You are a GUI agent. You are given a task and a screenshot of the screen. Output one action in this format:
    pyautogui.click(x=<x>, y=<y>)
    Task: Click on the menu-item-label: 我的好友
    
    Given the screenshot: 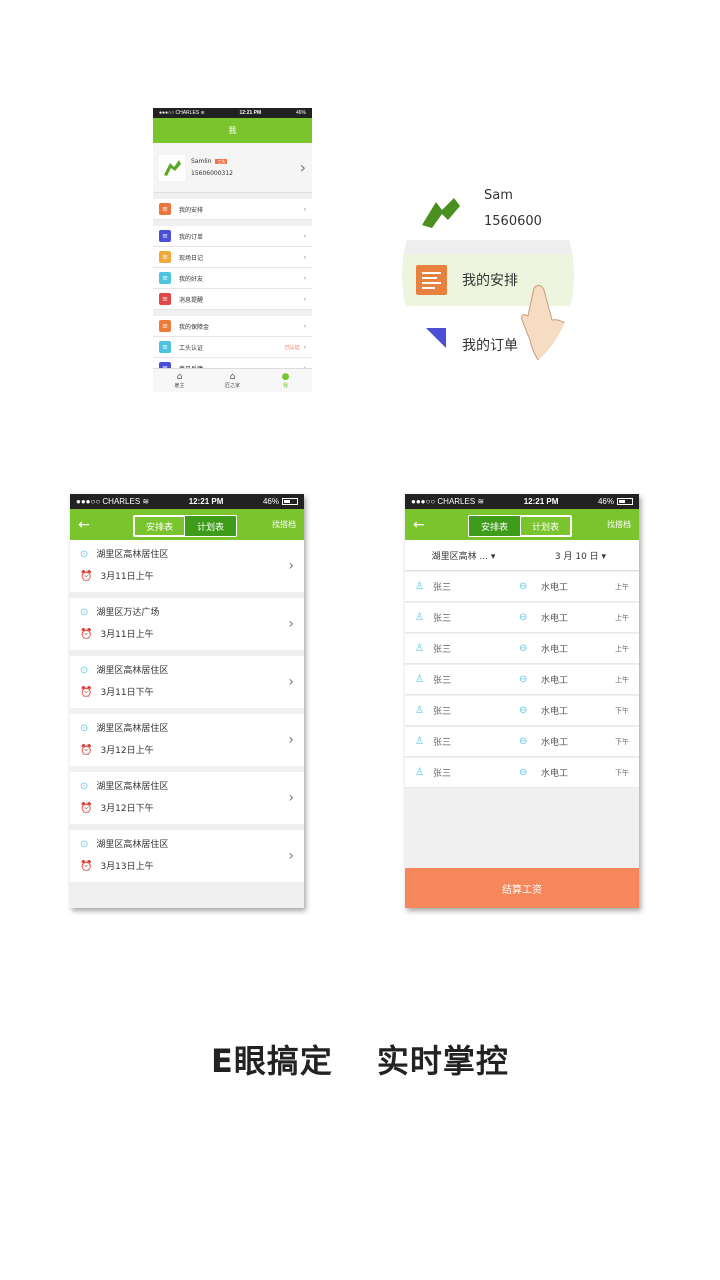 What is the action you would take?
    pyautogui.click(x=191, y=279)
    